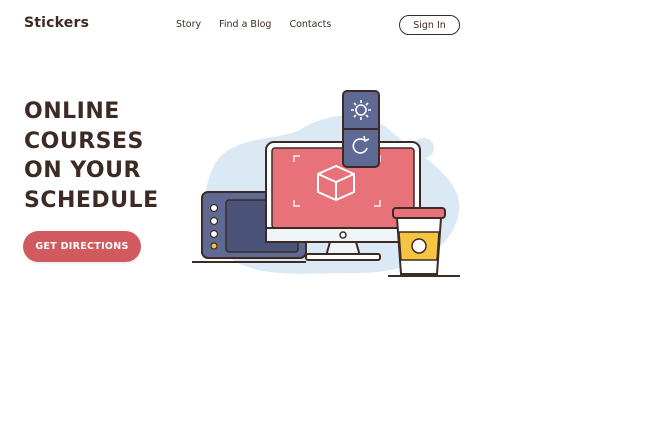 This screenshot has height=426, width=648. What do you see at coordinates (188, 24) in the screenshot?
I see `nav-link-story: Story` at bounding box center [188, 24].